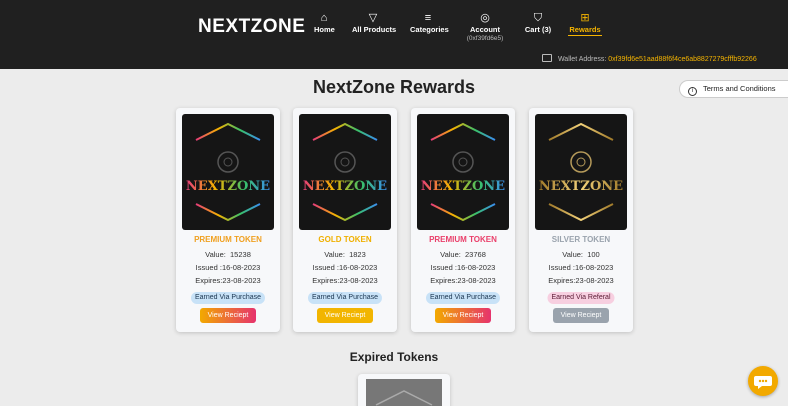 The width and height of the screenshot is (788, 406). Describe the element at coordinates (582, 59) in the screenshot. I see `wallet-label: Wallet Address:` at that location.